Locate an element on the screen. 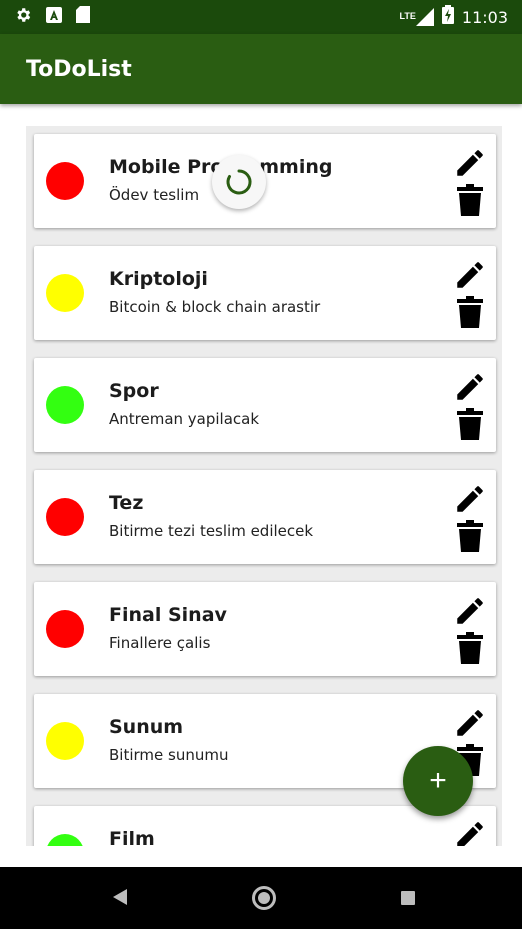  loading-spinner-icon is located at coordinates (239, 182).